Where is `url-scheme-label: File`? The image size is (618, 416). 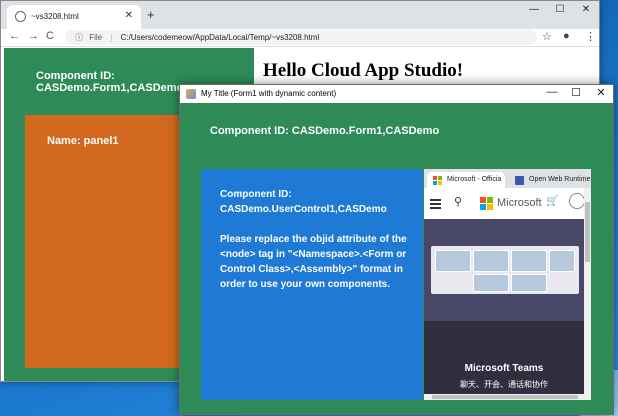 url-scheme-label: File is located at coordinates (96, 37).